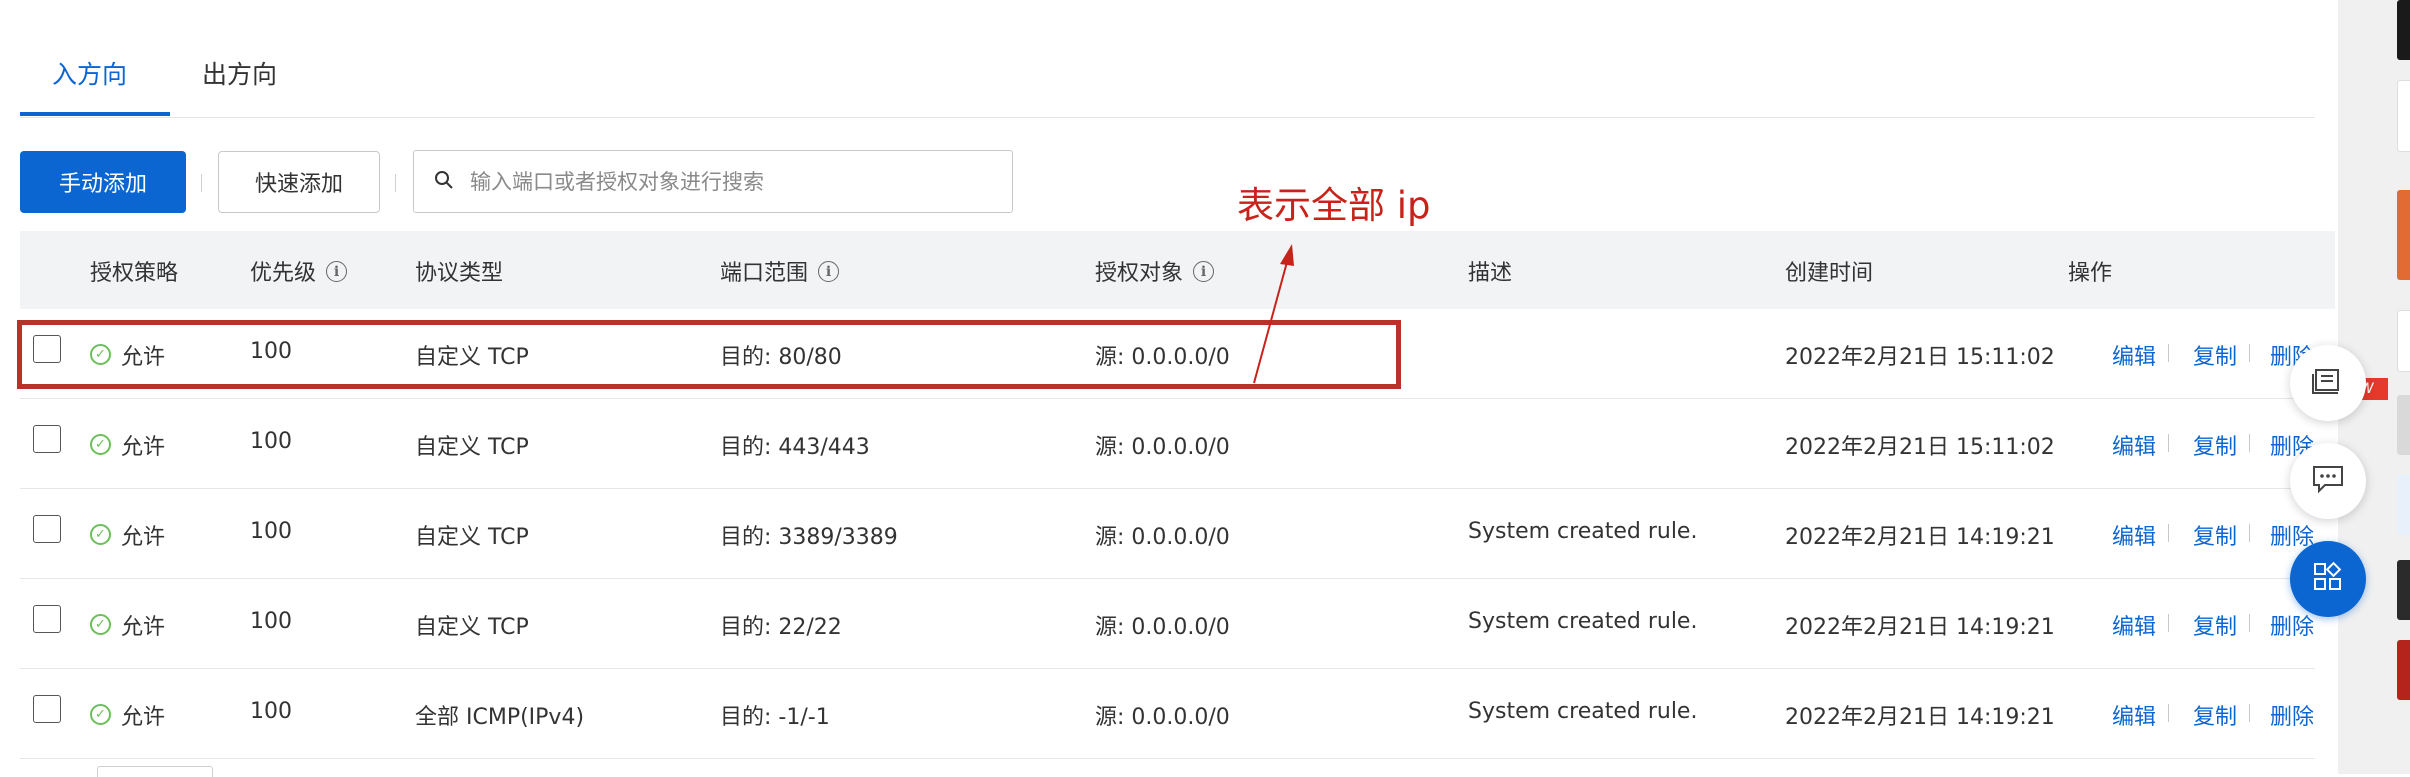 This screenshot has height=777, width=2410. Describe the element at coordinates (775, 717) in the screenshot. I see `row-port: 目的: -1/-1` at that location.